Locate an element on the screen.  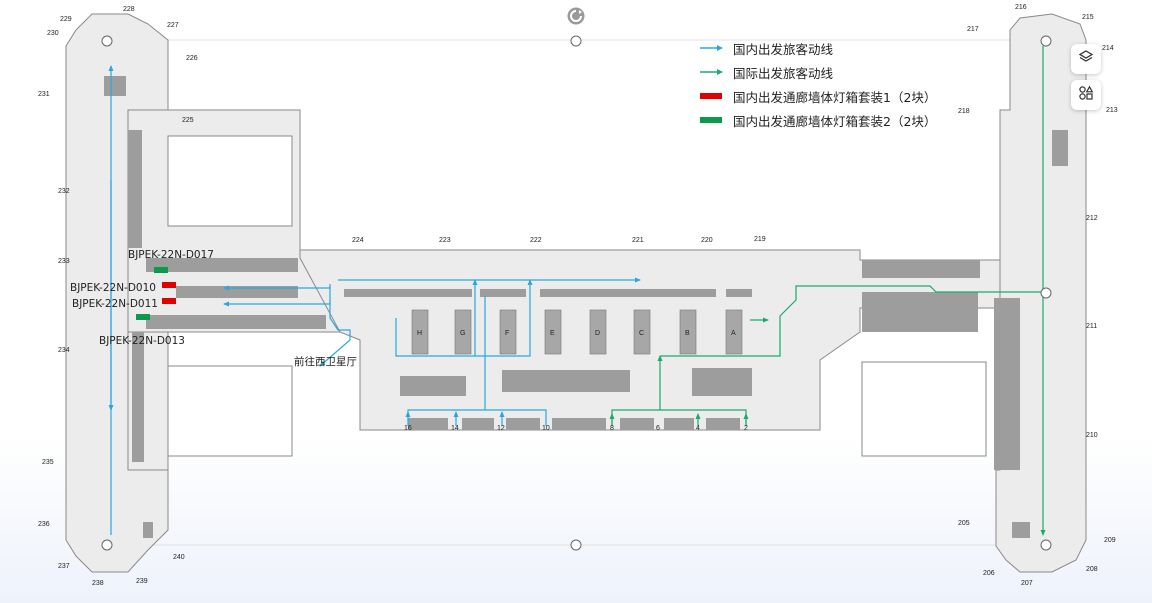
ad-code-d013: BJPEK-22N-D013 is located at coordinates (142, 341).